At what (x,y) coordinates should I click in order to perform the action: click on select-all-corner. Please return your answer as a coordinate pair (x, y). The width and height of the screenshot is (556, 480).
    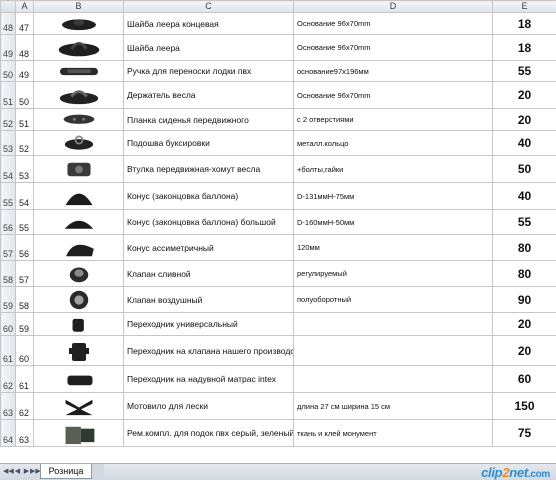
    Looking at the image, I should click on (8, 6).